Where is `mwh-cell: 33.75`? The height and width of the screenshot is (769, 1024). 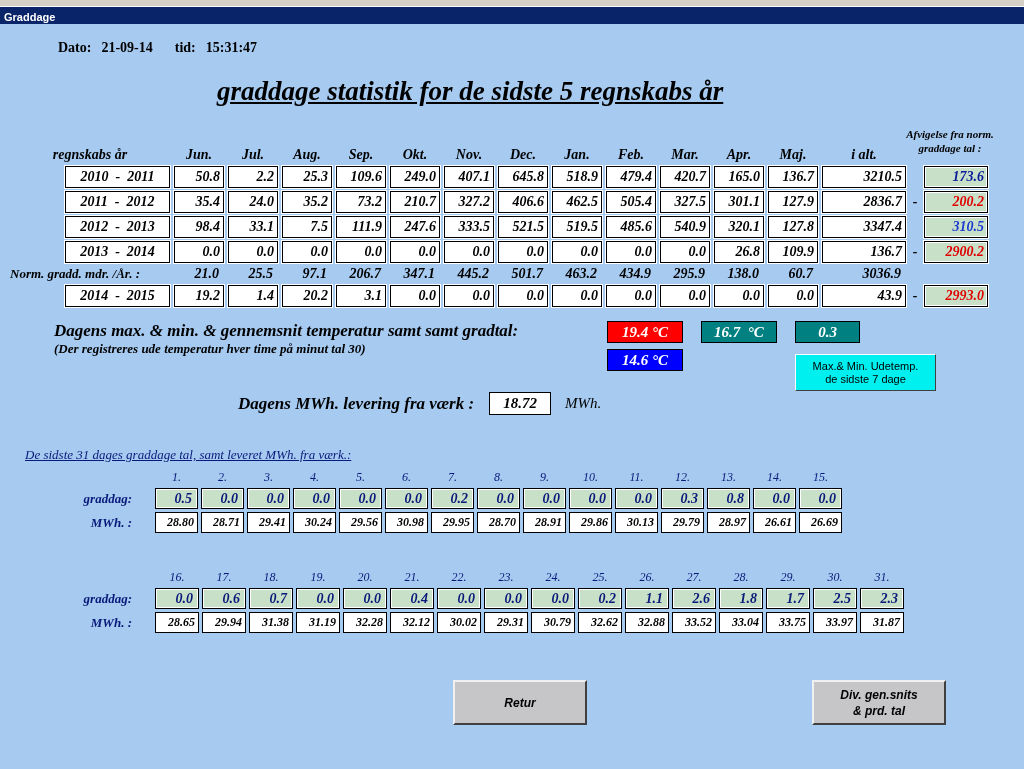
mwh-cell: 33.75 is located at coordinates (788, 622).